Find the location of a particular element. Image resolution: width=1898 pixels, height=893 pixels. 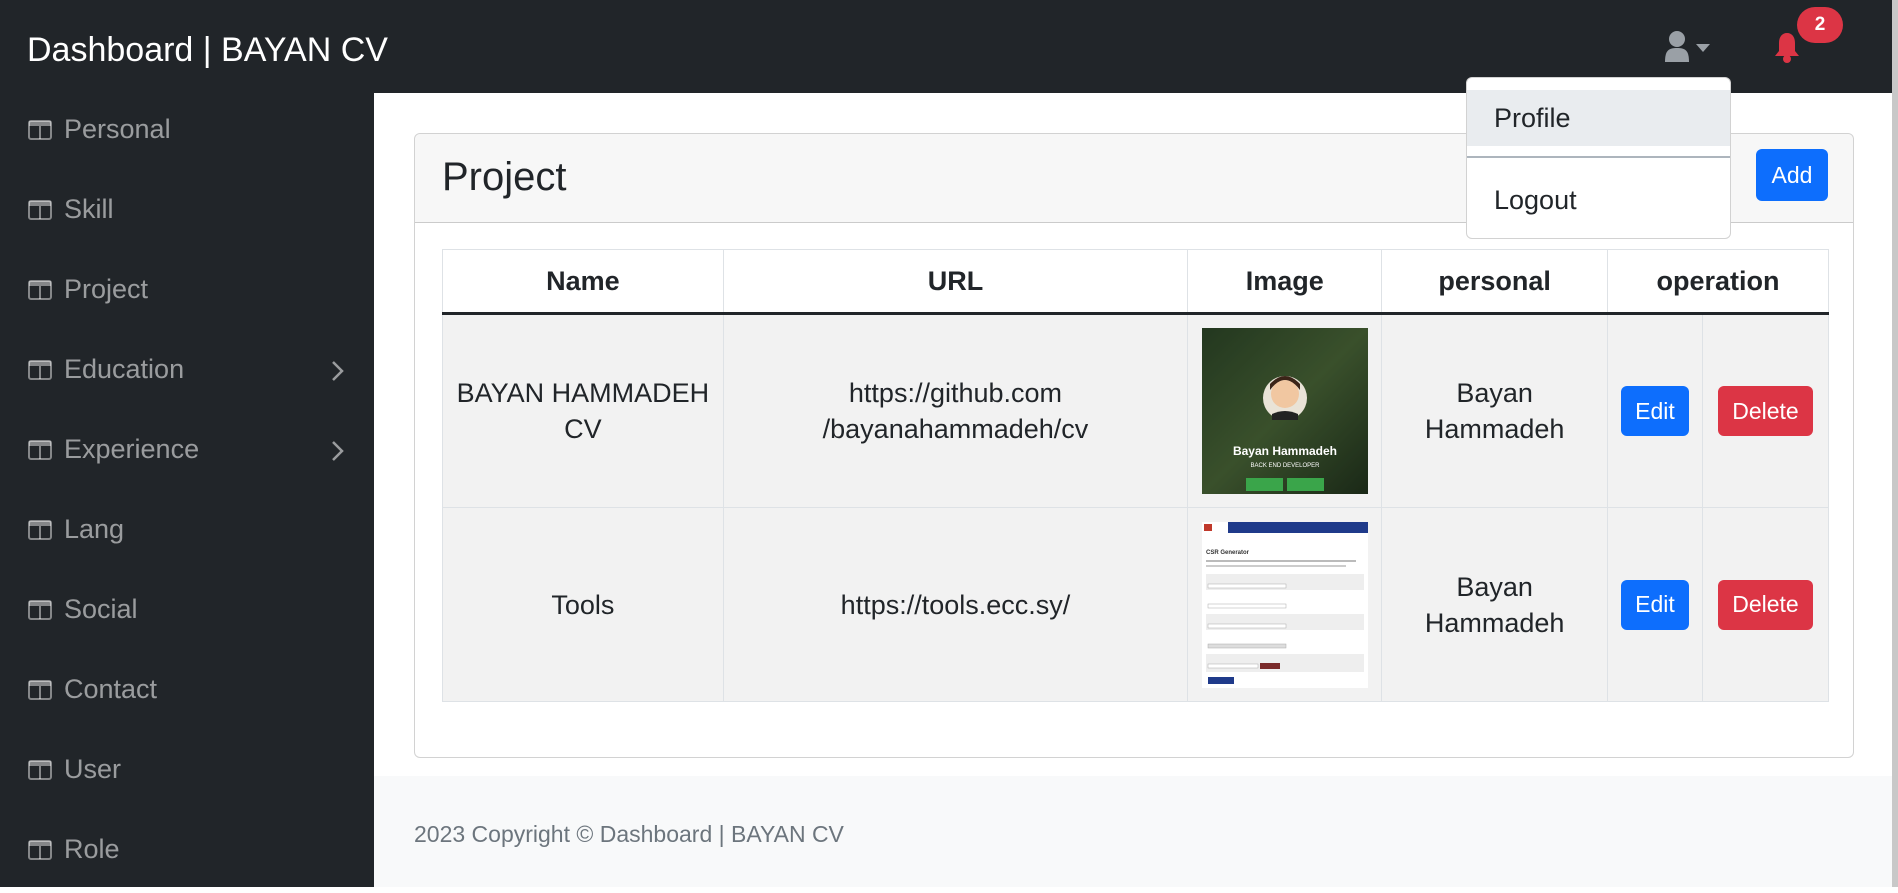

sidebar-item-label: Experience is located at coordinates (132, 449).